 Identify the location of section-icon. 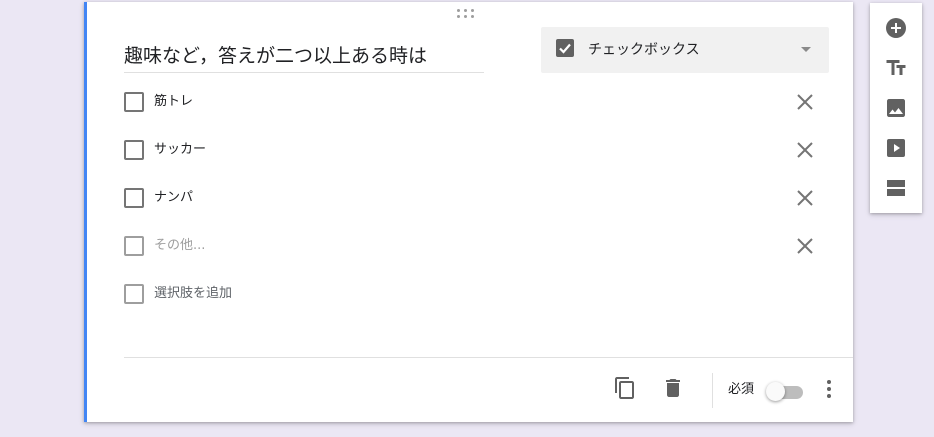
(896, 188).